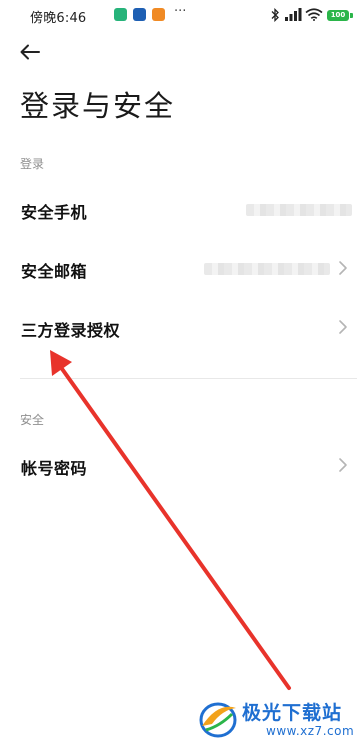  I want to click on row-label: 三方登录授权, so click(71, 330).